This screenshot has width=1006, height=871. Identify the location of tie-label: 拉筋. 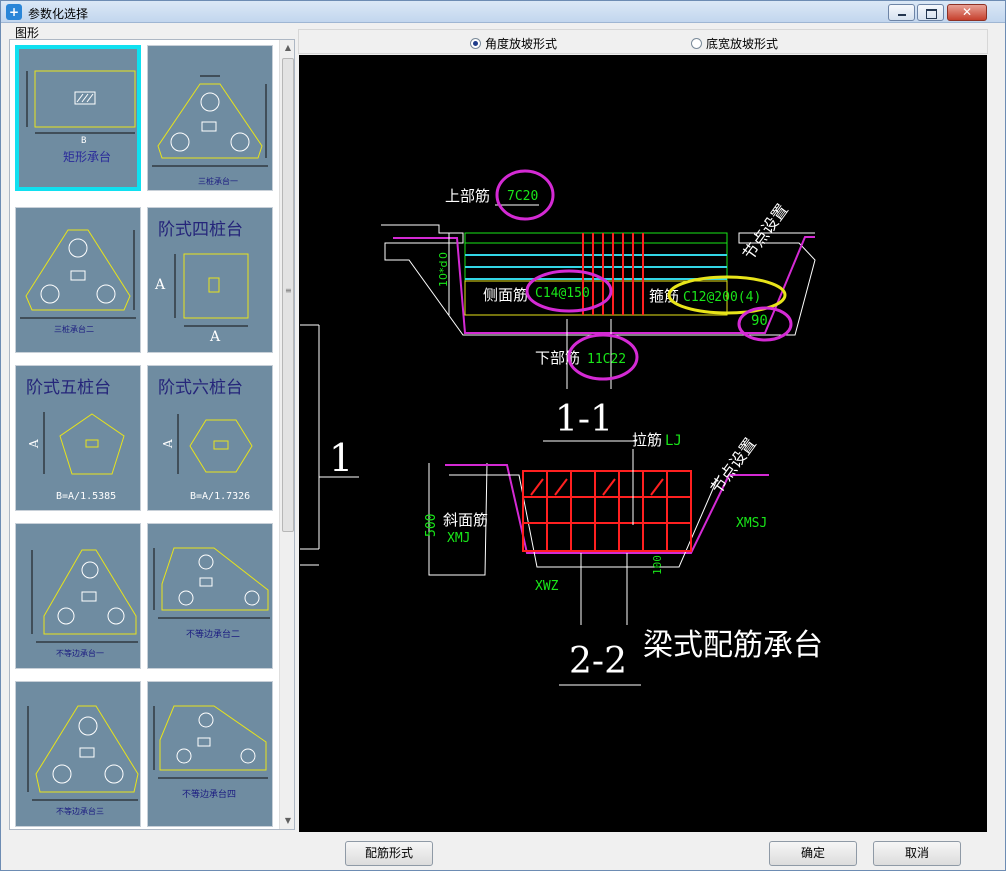
(647, 440).